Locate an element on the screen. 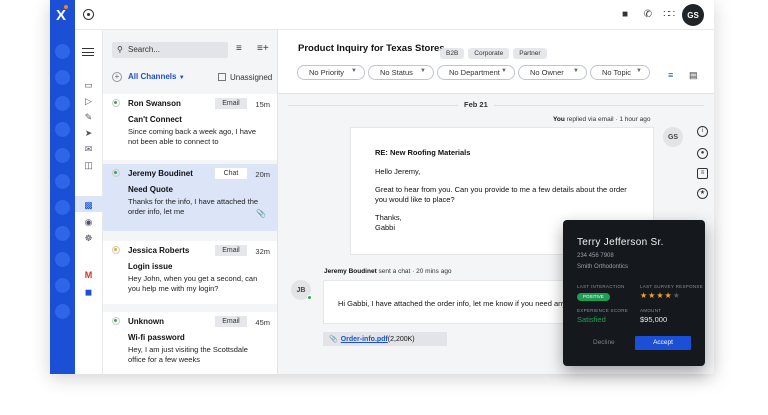  tag-chip: Partner is located at coordinates (530, 53).